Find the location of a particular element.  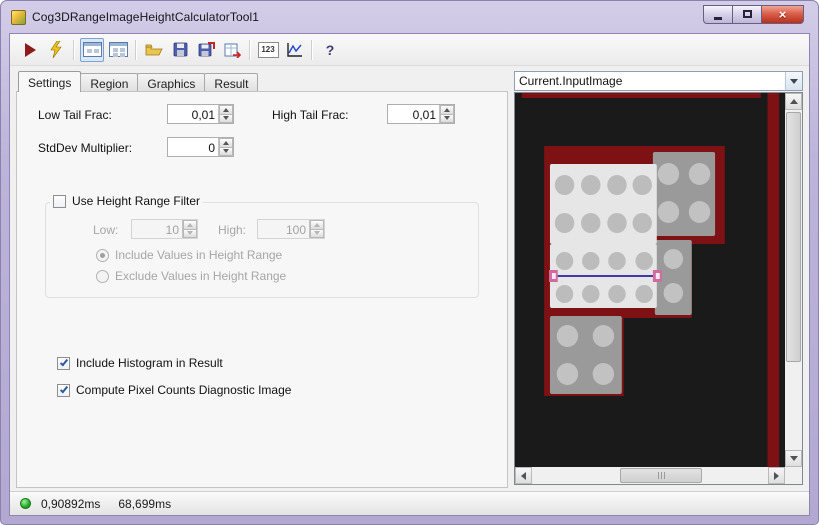

lightning-icon is located at coordinates (56, 49).